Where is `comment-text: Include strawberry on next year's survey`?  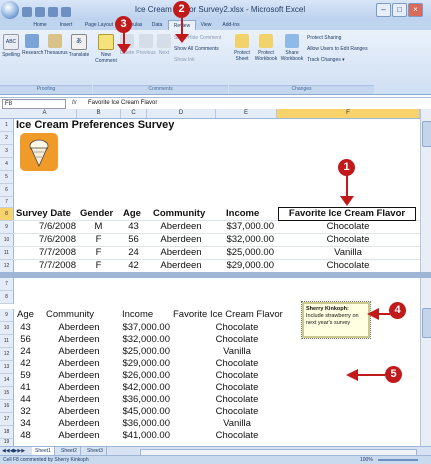
comment-text: Include strawberry on next year's survey is located at coordinates (336, 320).